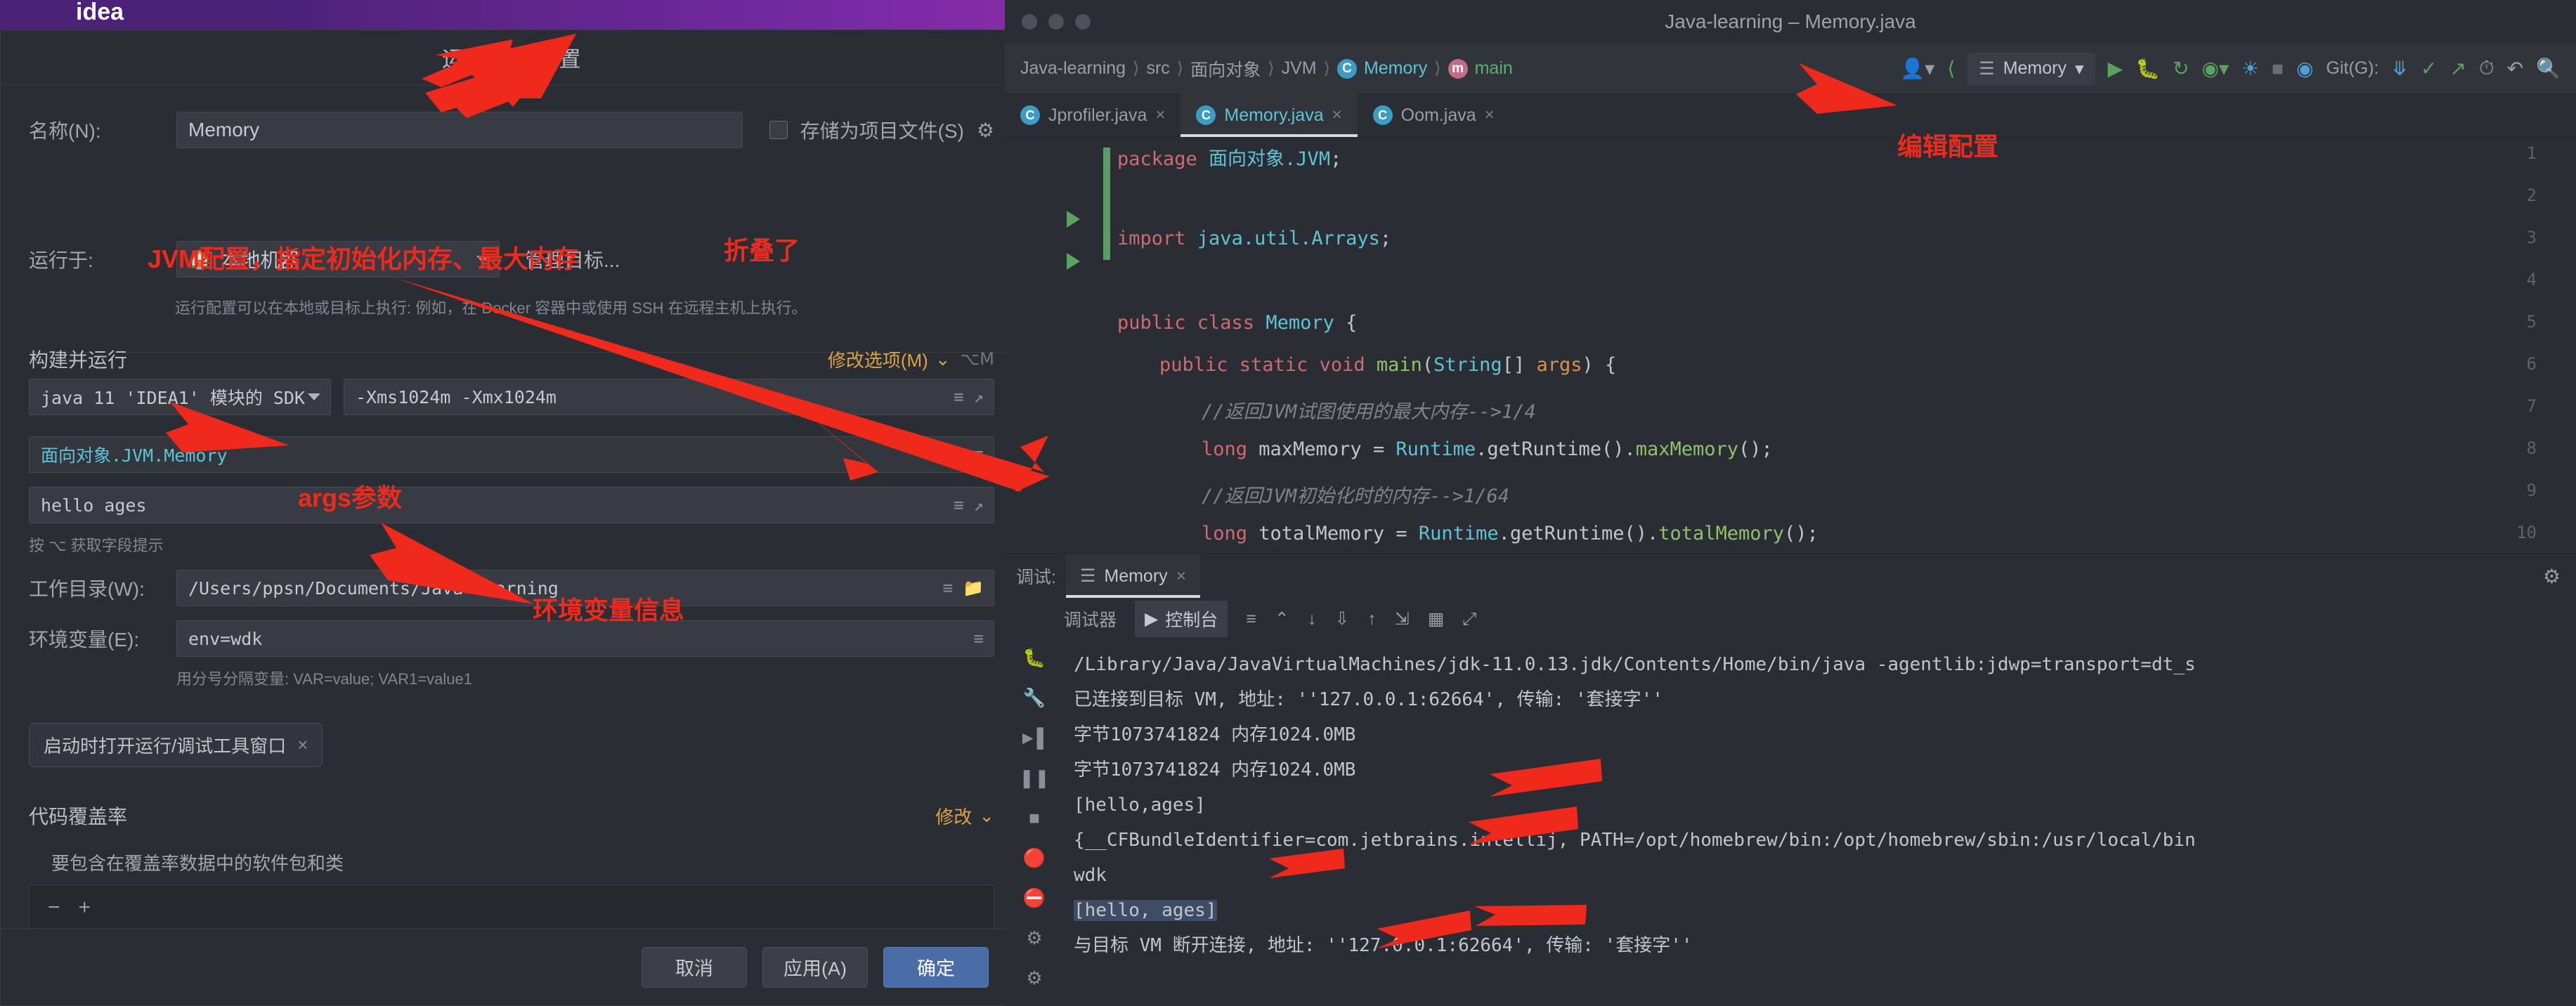  What do you see at coordinates (1034, 898) in the screenshot?
I see `mute-breakpoints-icon: ⛔` at bounding box center [1034, 898].